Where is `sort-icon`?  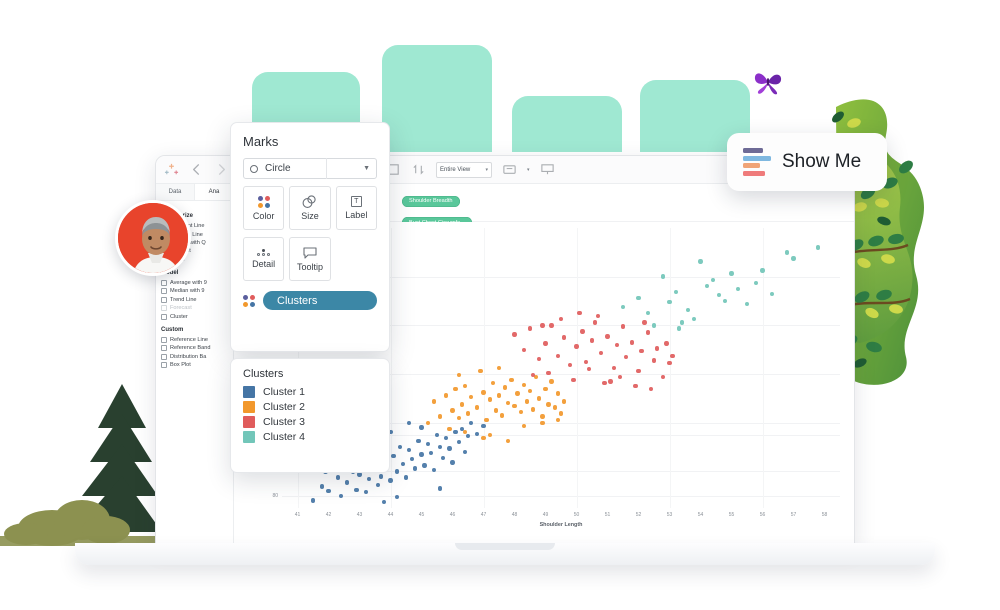 sort-icon is located at coordinates (418, 169).